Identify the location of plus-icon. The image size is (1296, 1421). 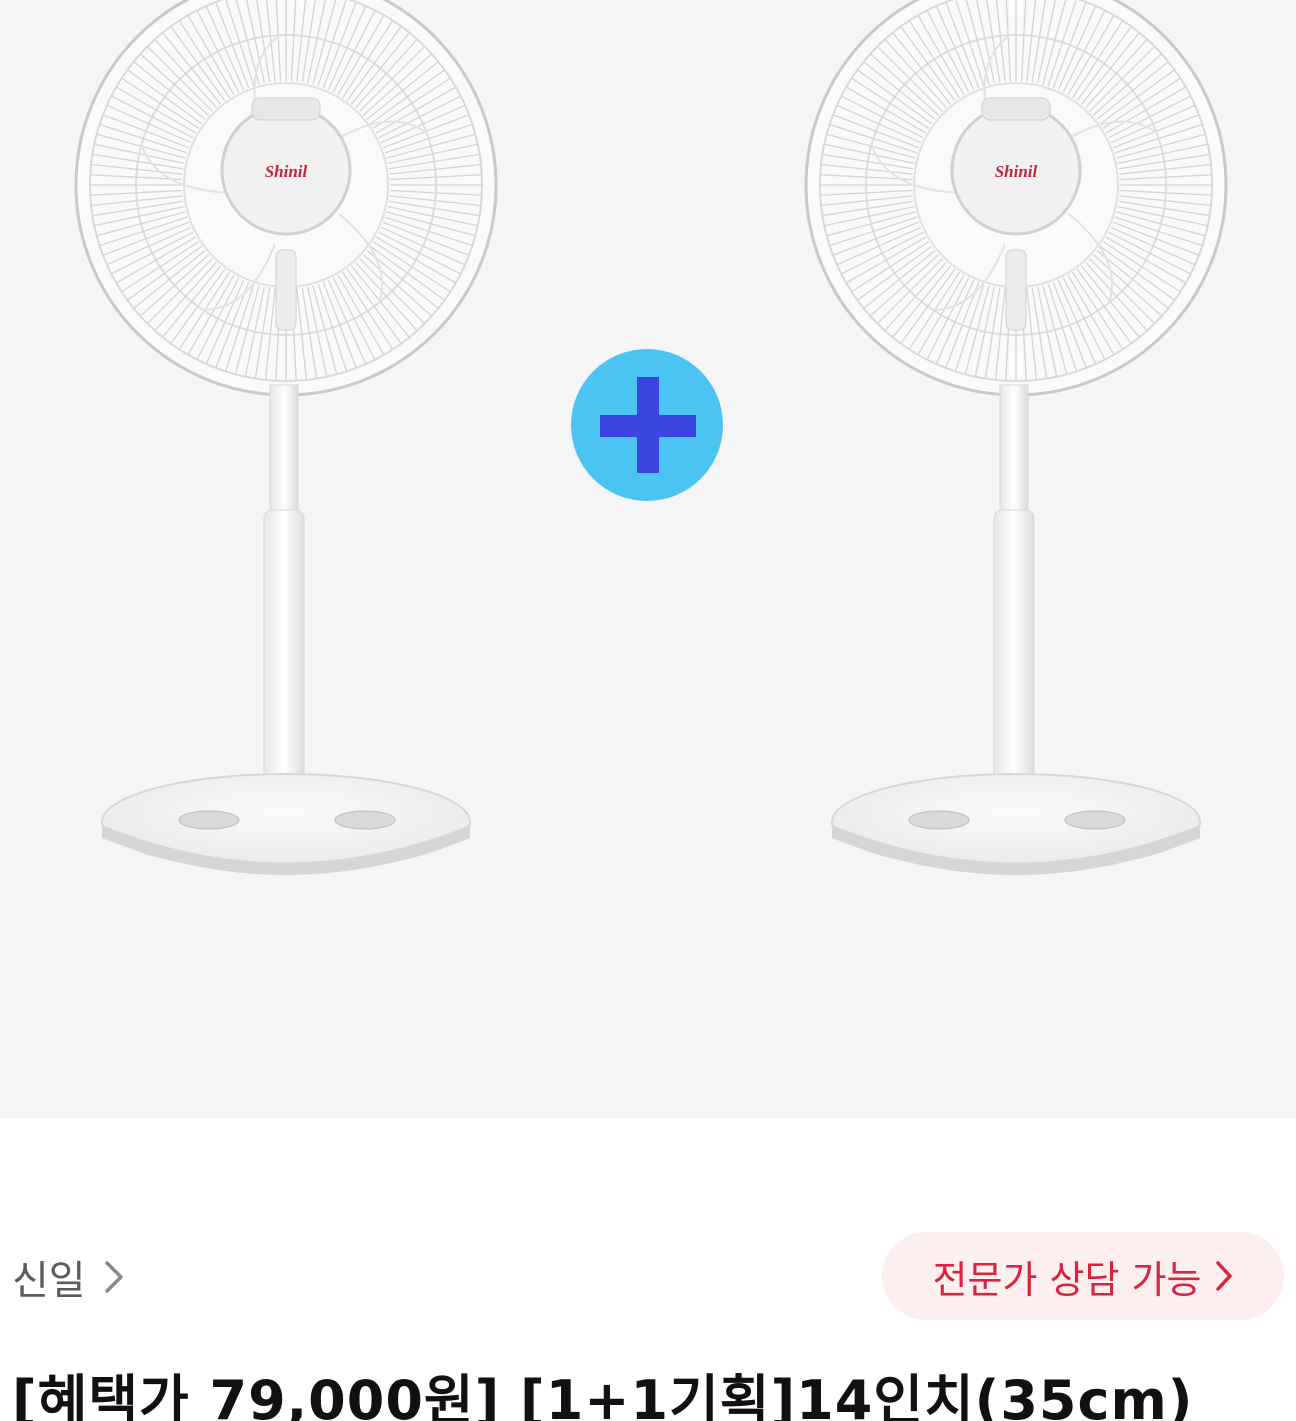
(647, 425).